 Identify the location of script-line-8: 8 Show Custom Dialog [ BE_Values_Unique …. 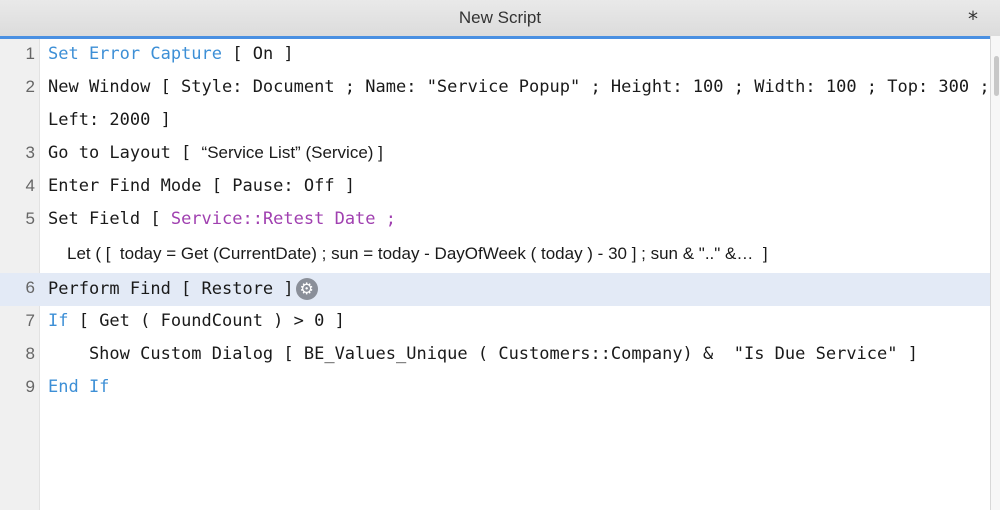
(495, 355).